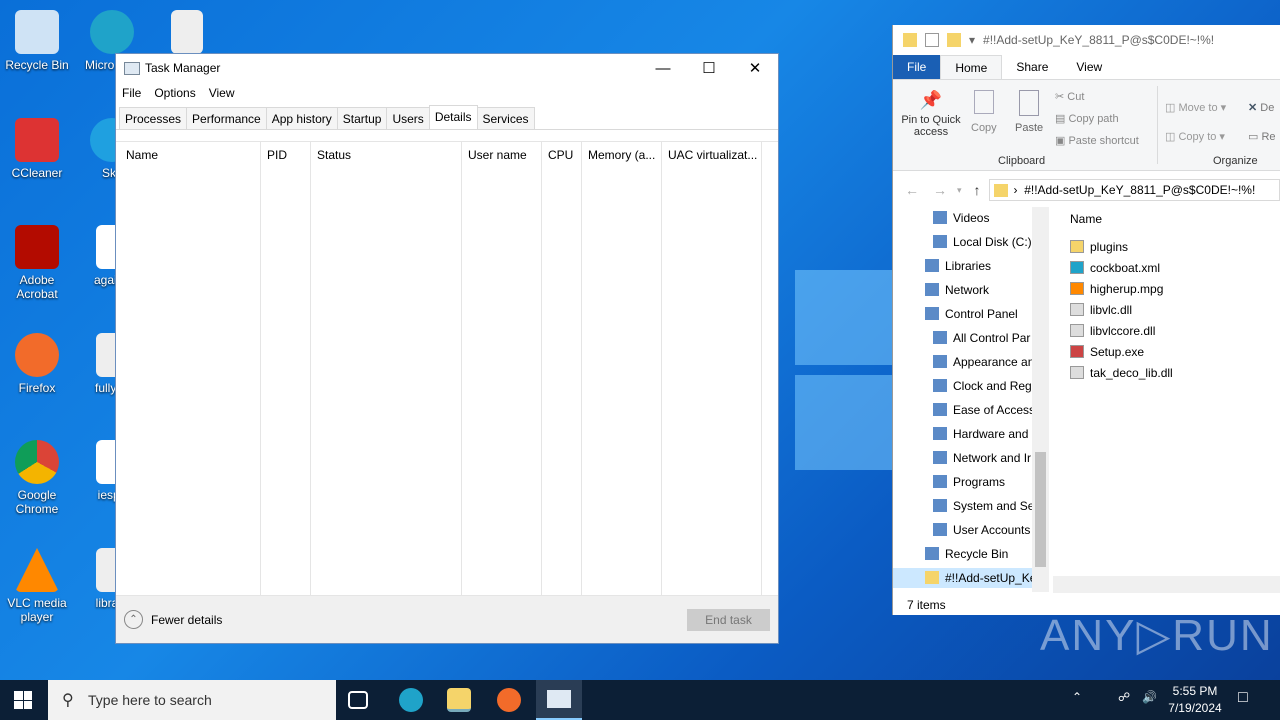  Describe the element at coordinates (1116, 289) in the screenshot. I see `file-item: higherup.mpg` at that location.